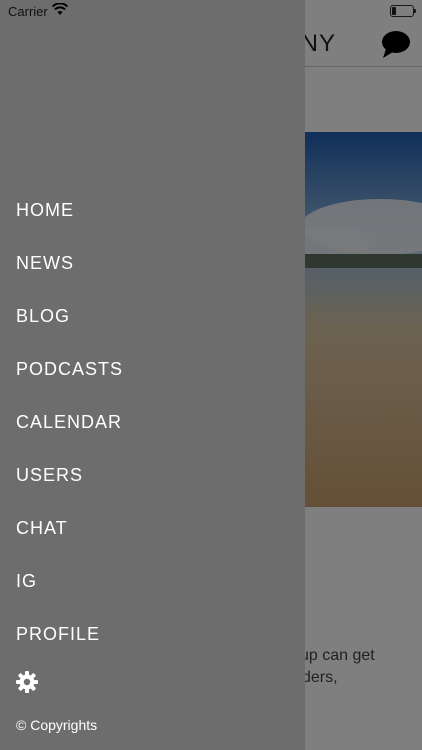  Describe the element at coordinates (28, 11) in the screenshot. I see `carrier-label: Carrier` at that location.